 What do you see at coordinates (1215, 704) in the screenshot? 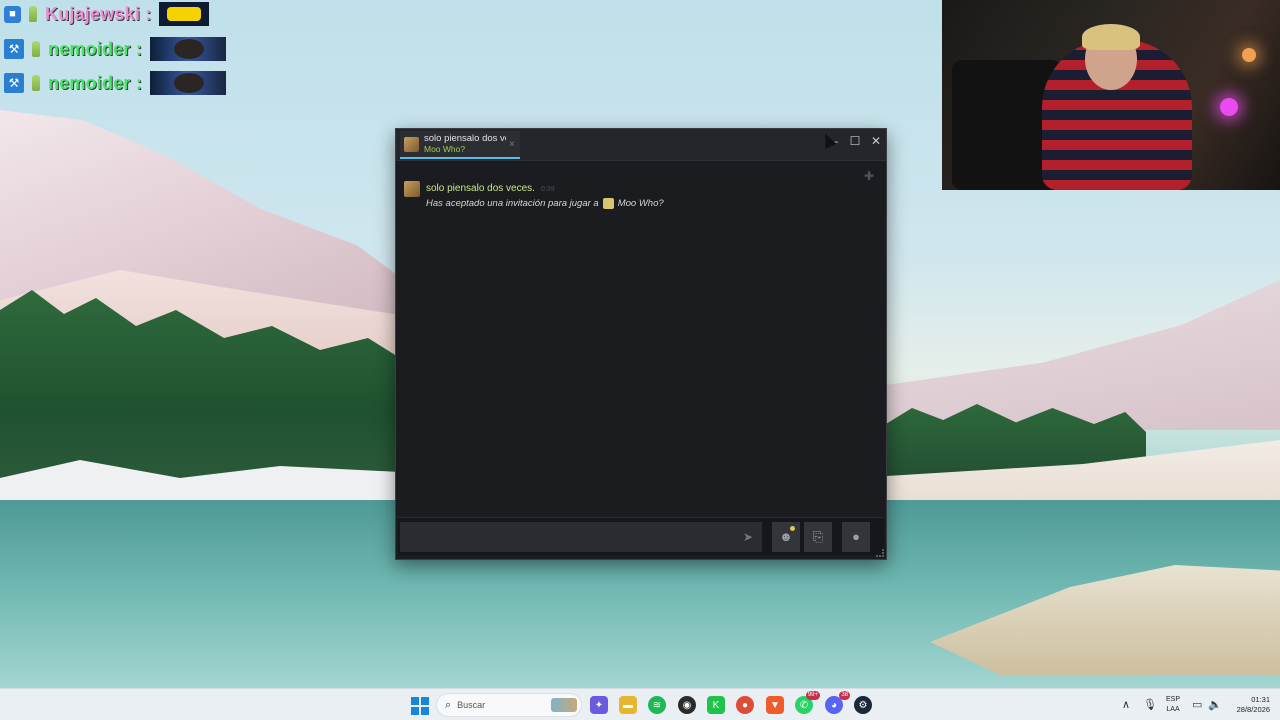
I see `volume-icon: 🔈` at bounding box center [1215, 704].